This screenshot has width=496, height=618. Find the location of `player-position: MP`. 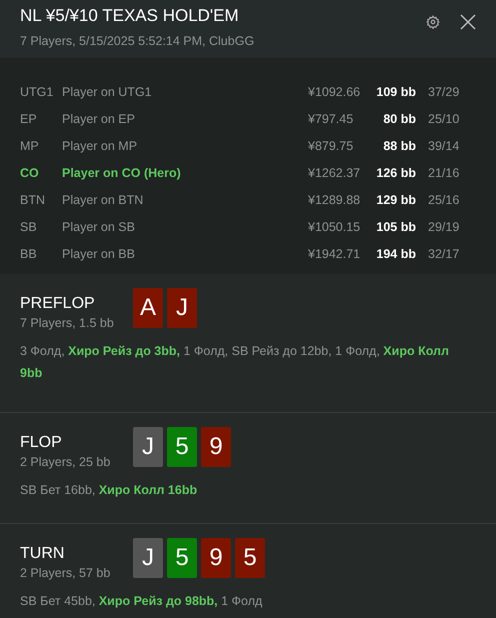

player-position: MP is located at coordinates (30, 146).